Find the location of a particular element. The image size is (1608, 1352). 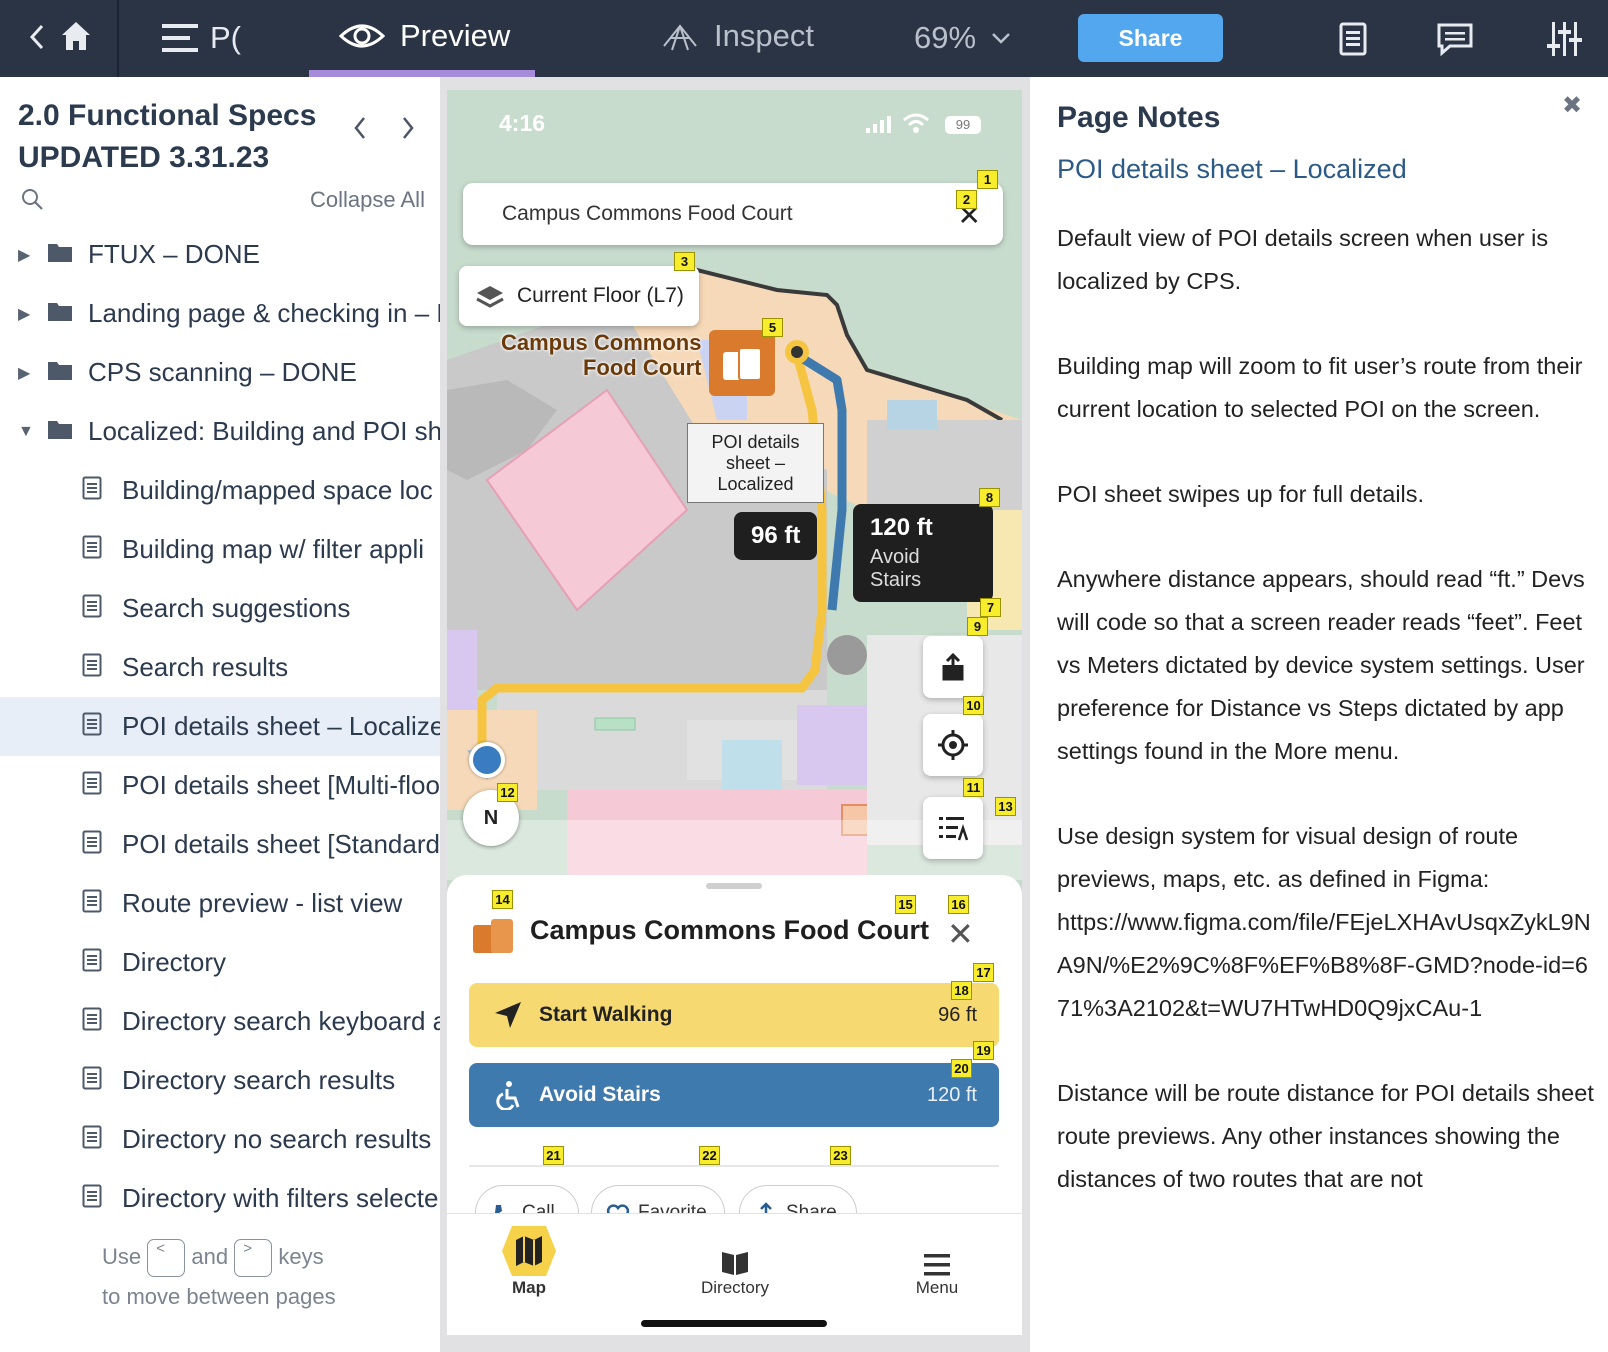

annotation-marker: 18 is located at coordinates (961, 990).